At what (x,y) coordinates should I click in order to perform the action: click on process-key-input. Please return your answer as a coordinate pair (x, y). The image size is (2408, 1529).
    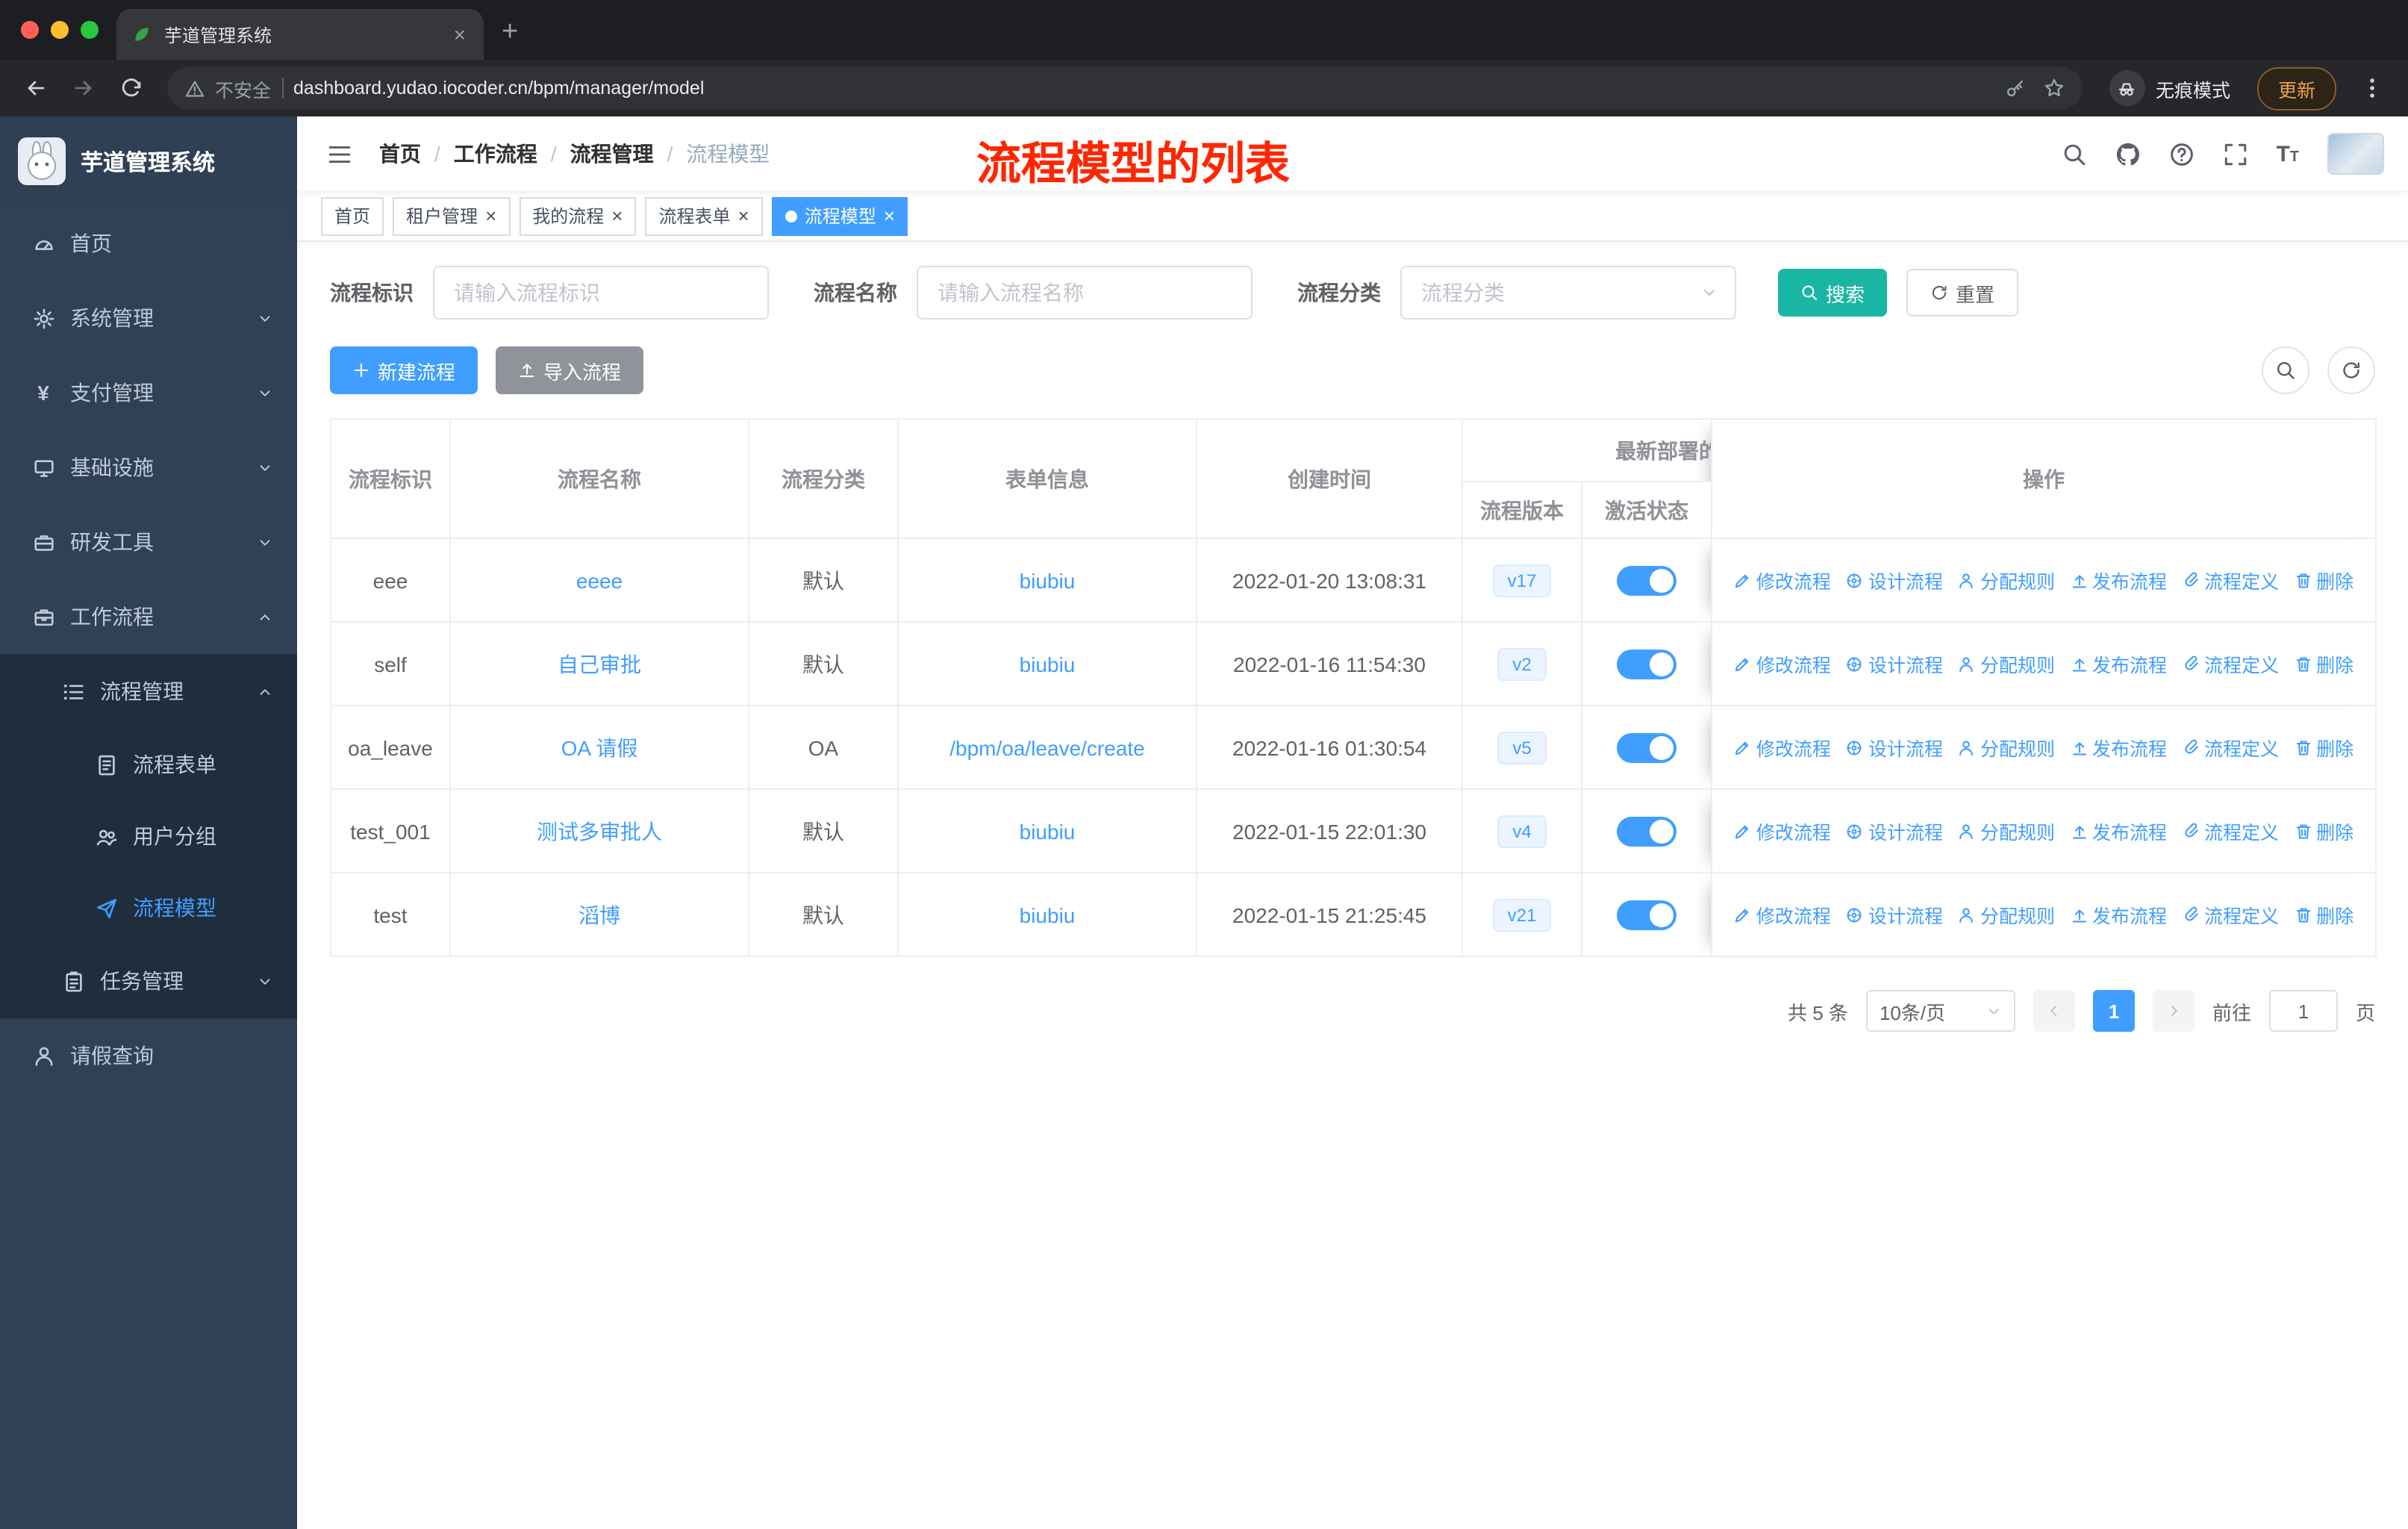
    Looking at the image, I should click on (601, 293).